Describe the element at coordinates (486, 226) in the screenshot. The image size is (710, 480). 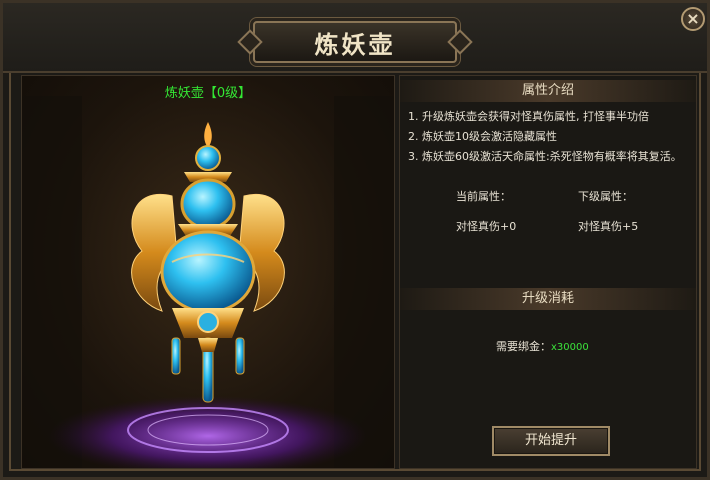
I see `current-attribute-value: 对怪真伤+0` at that location.